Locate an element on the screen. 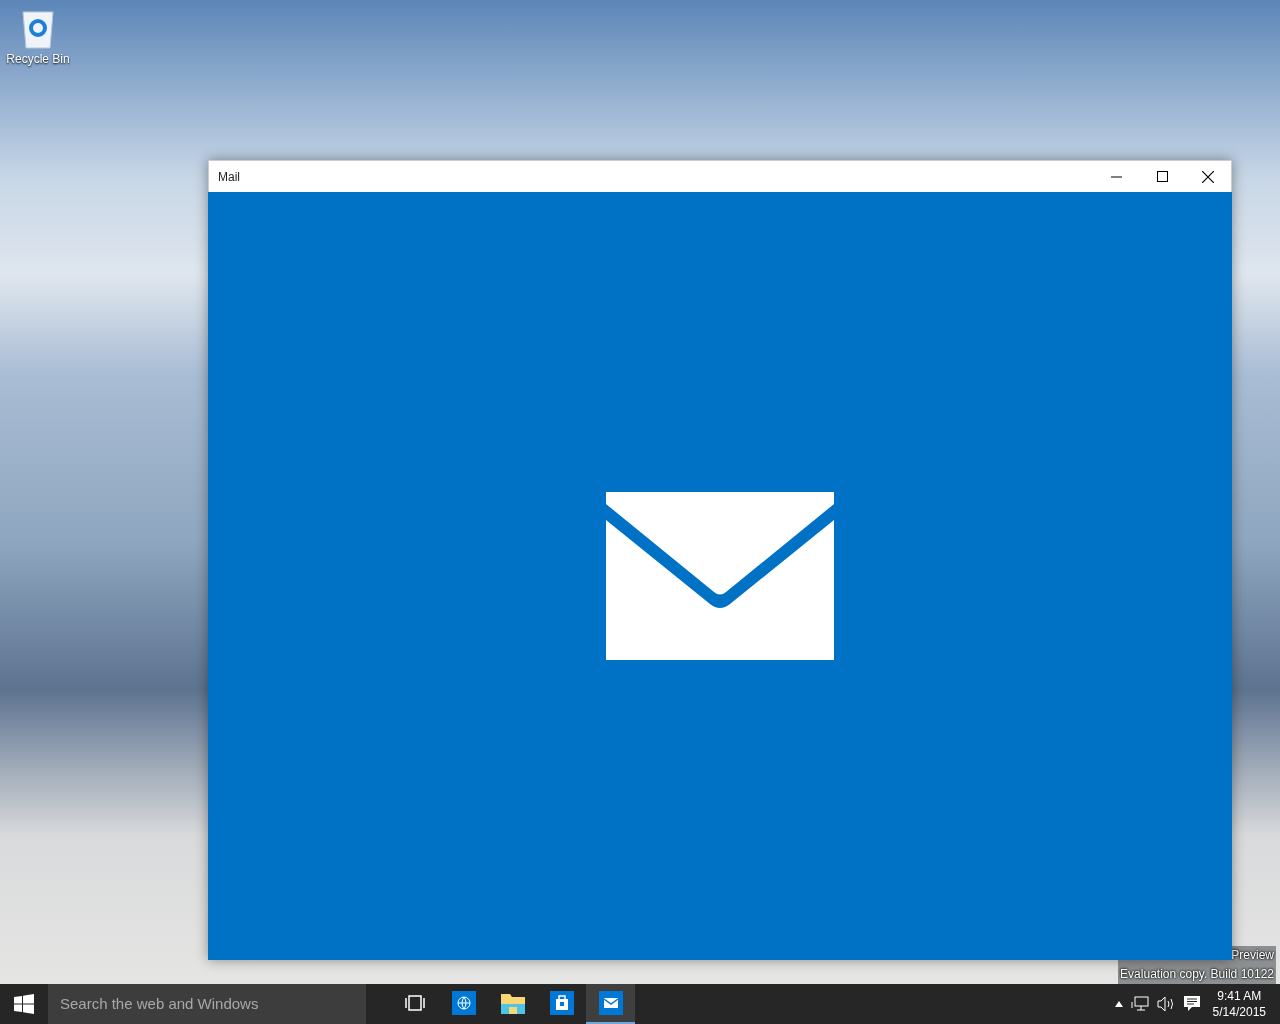 The image size is (1280, 1024). windows-logo-icon is located at coordinates (24, 1004).